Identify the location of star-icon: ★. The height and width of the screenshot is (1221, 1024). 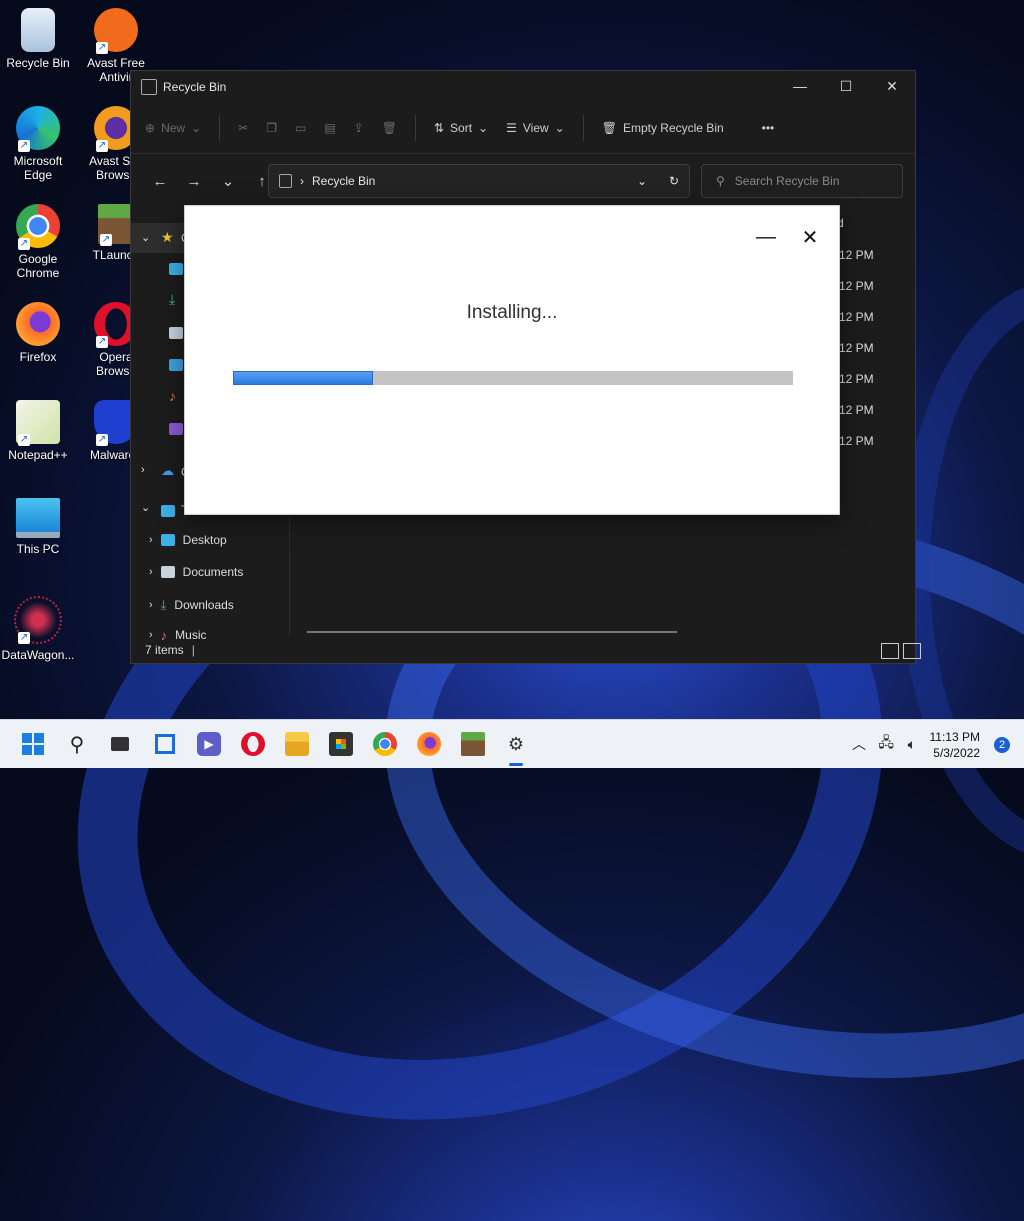
(167, 237).